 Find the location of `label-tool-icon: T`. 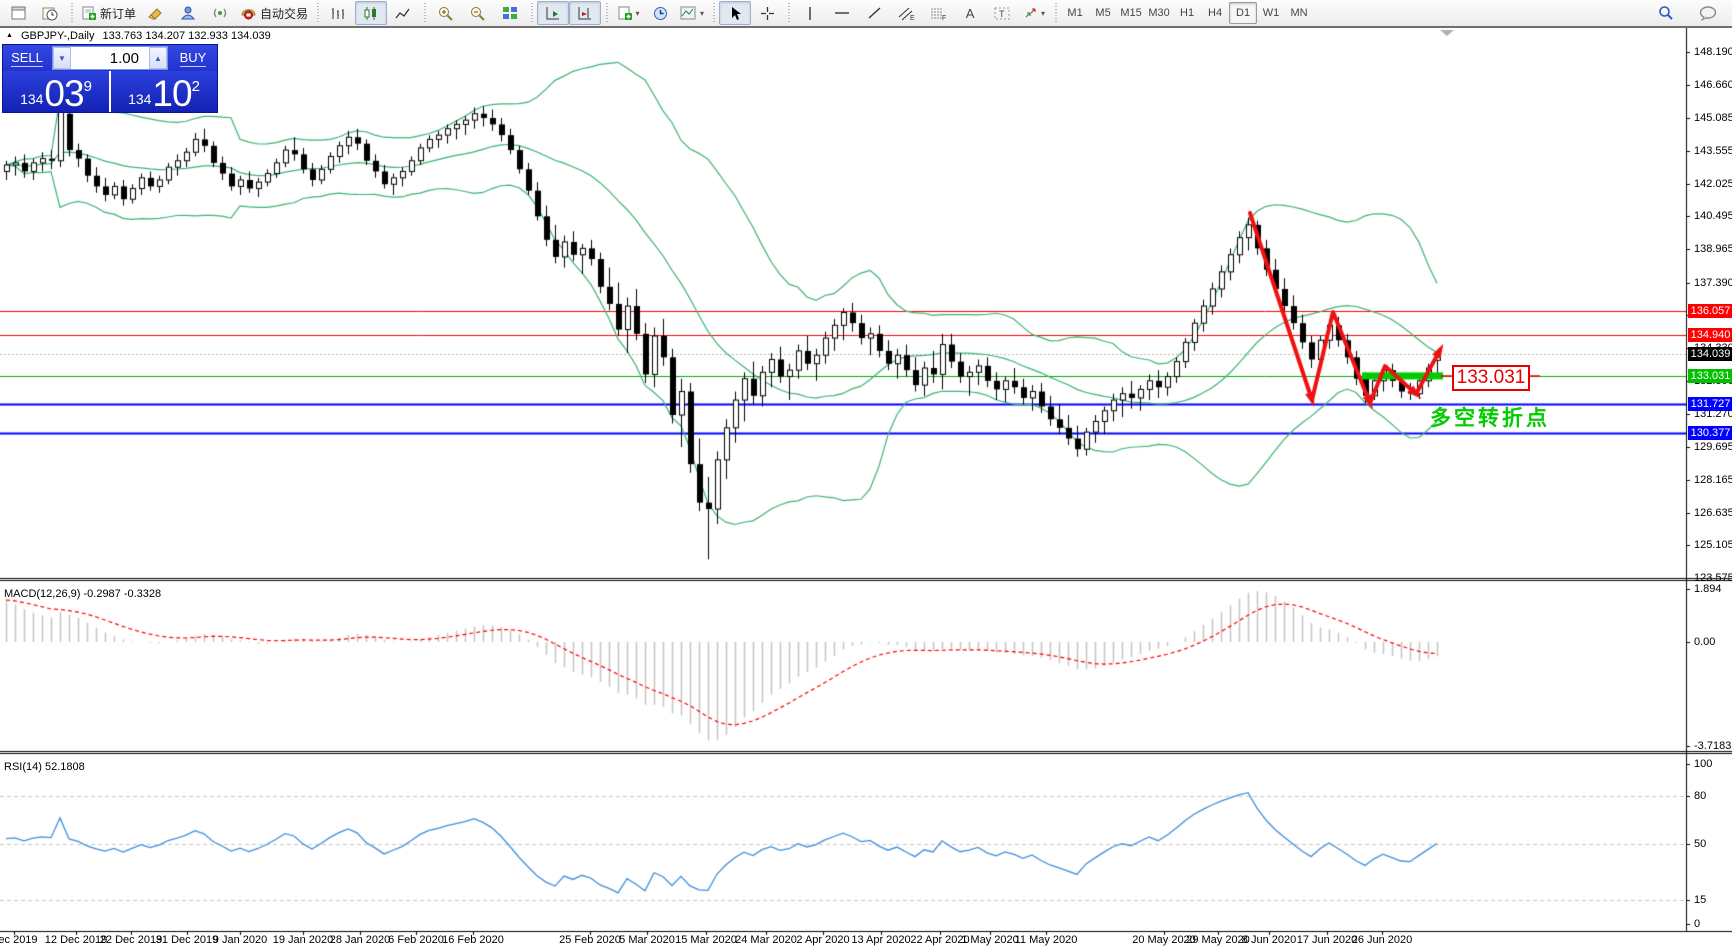

label-tool-icon: T is located at coordinates (1002, 13).